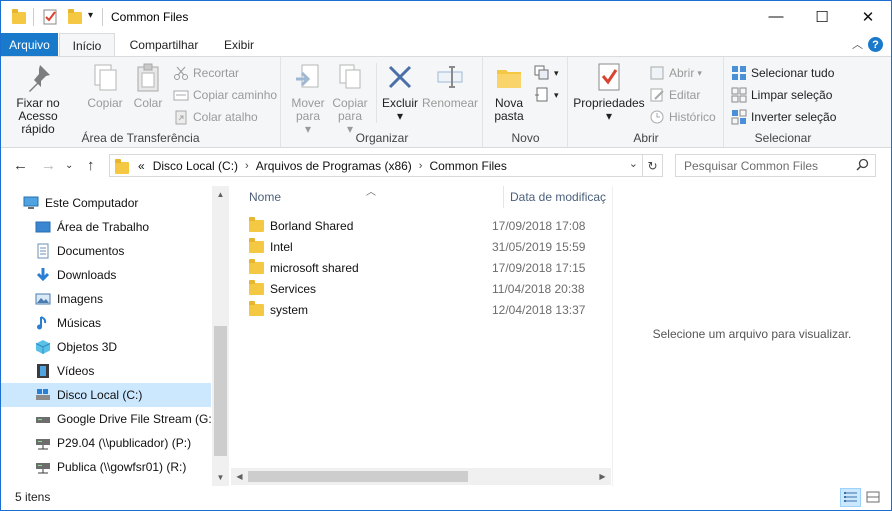 The height and width of the screenshot is (511, 892). What do you see at coordinates (91, 165) in the screenshot?
I see `up-arrow-icon: ↑` at bounding box center [91, 165].